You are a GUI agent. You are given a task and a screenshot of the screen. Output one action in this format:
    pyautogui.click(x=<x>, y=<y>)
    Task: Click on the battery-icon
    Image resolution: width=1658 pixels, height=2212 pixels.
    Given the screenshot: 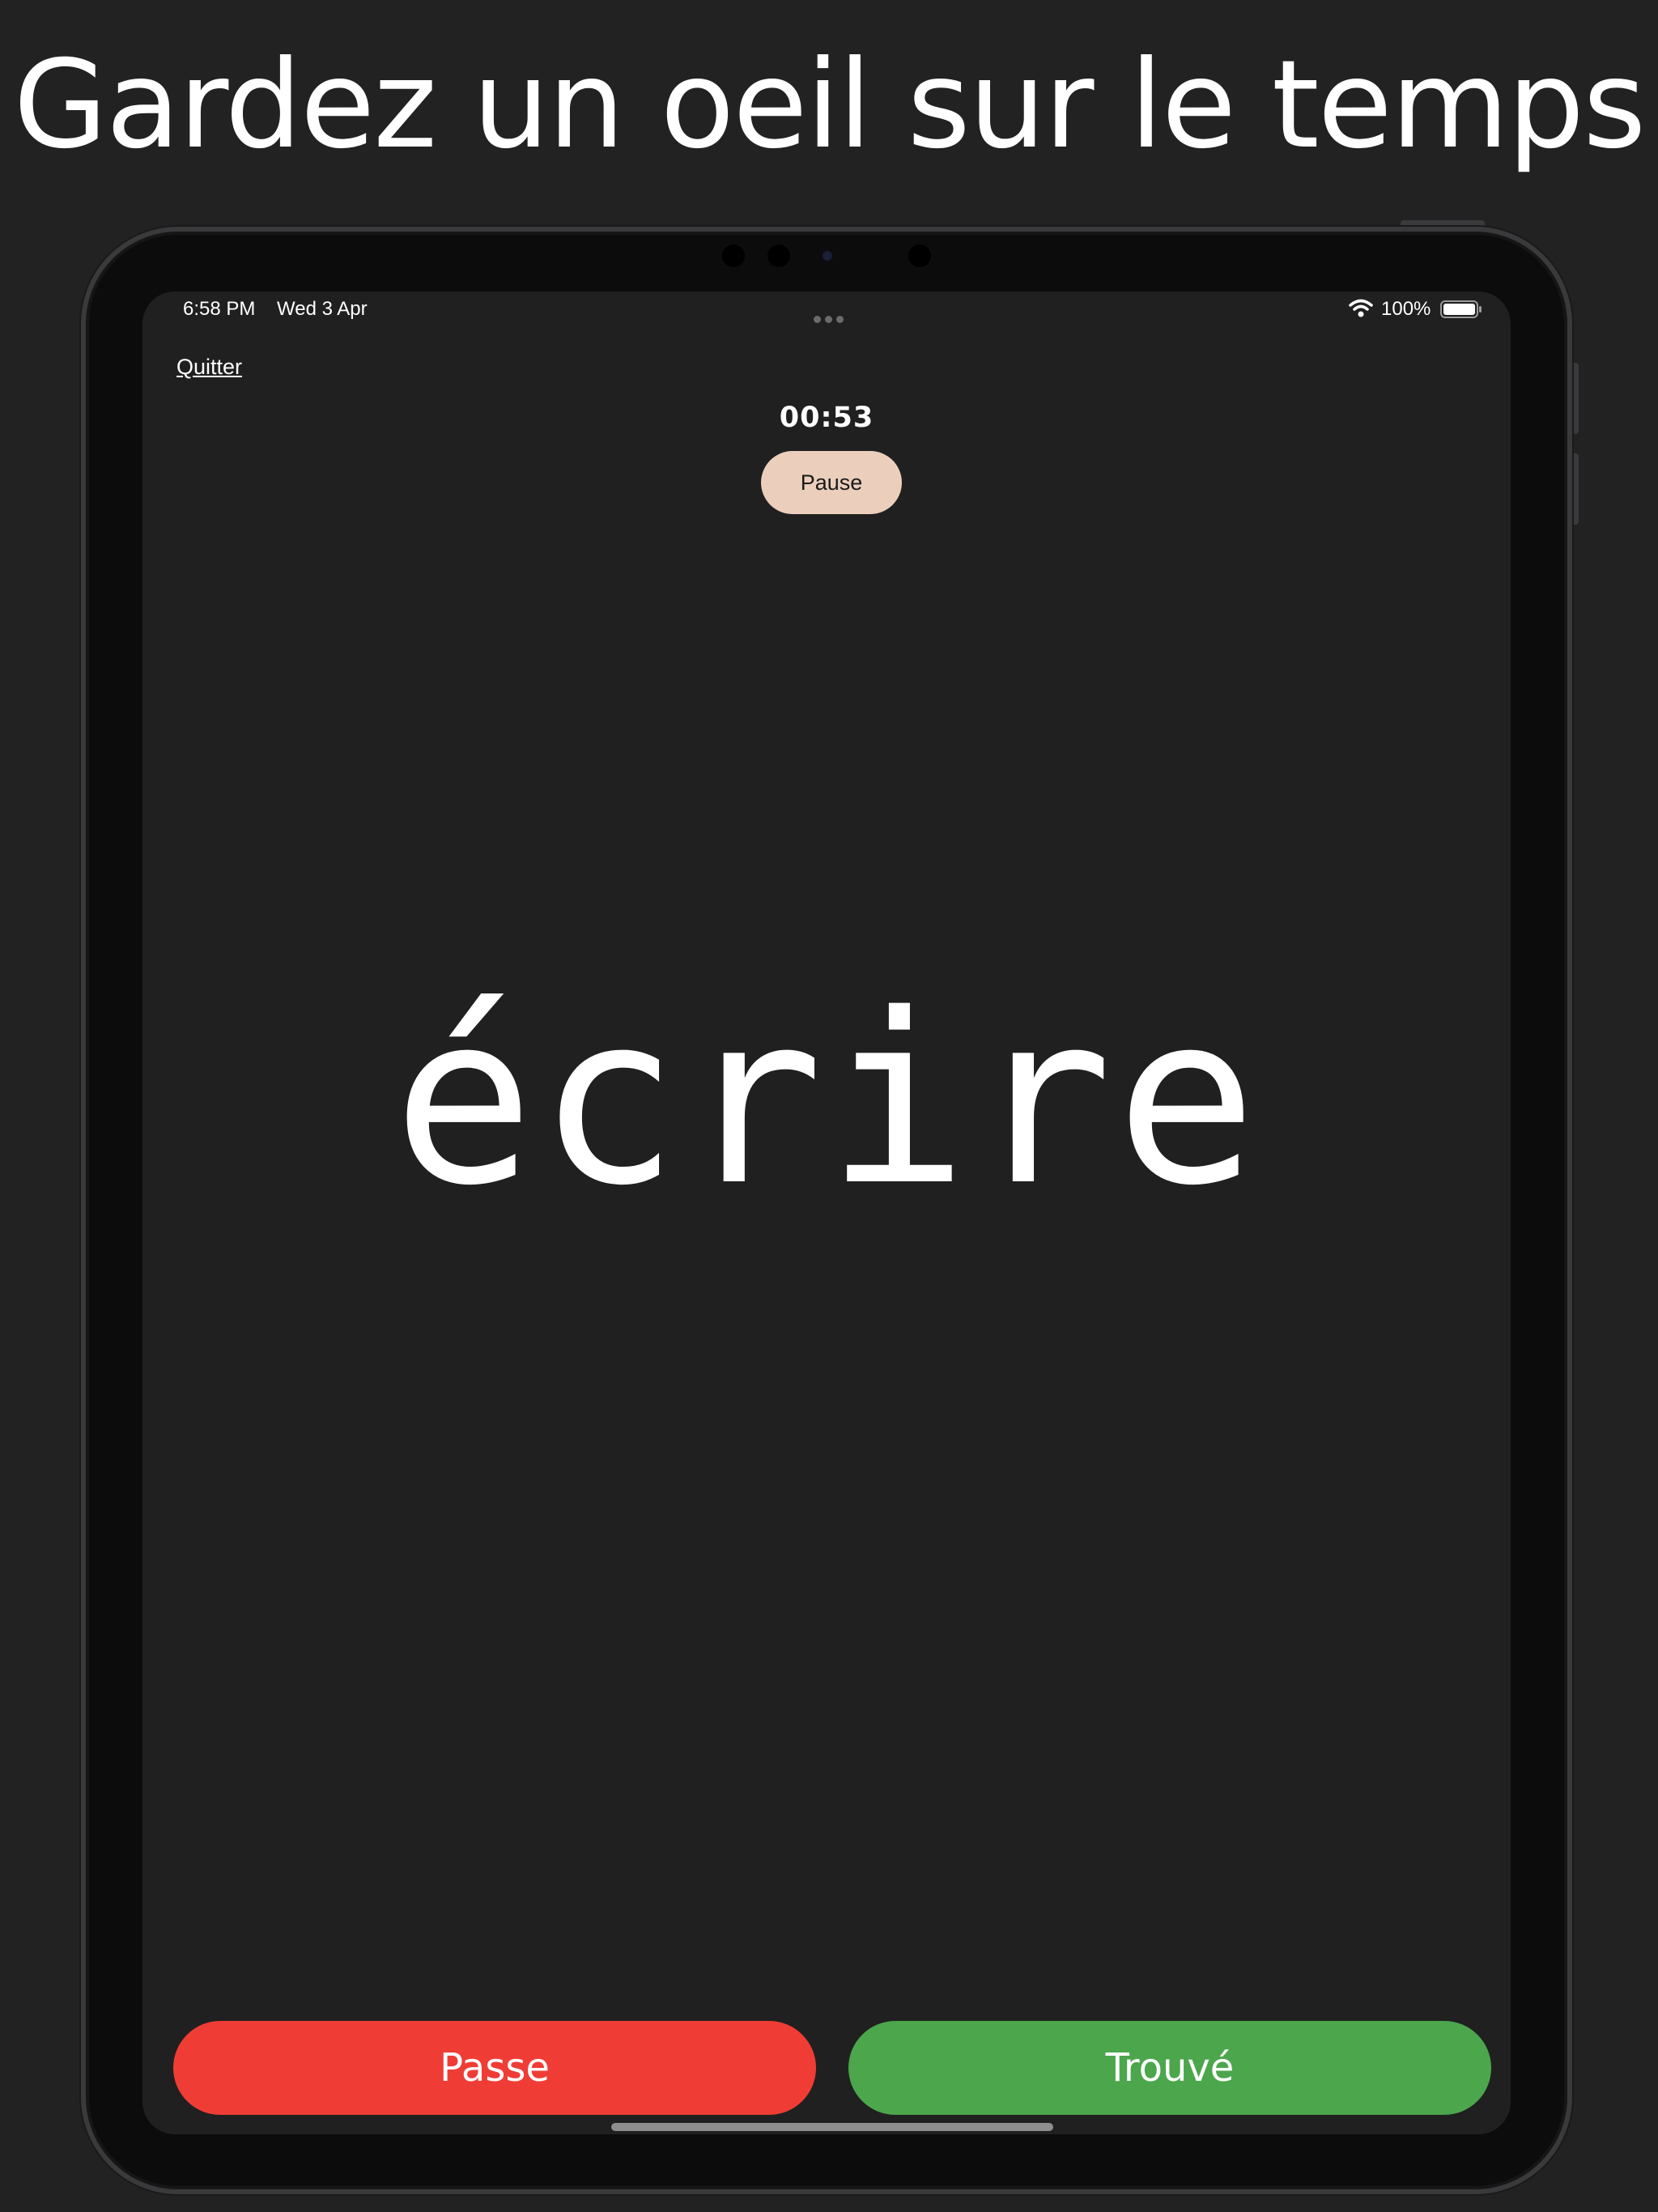 What is the action you would take?
    pyautogui.click(x=1461, y=309)
    